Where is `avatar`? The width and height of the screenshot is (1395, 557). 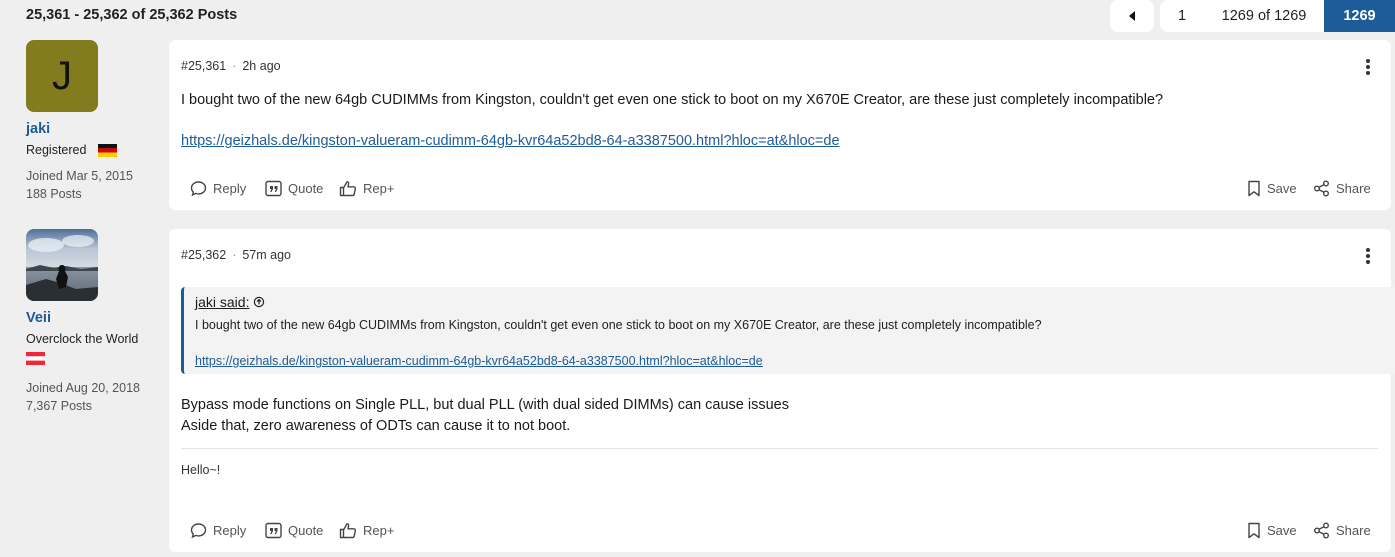 avatar is located at coordinates (62, 265).